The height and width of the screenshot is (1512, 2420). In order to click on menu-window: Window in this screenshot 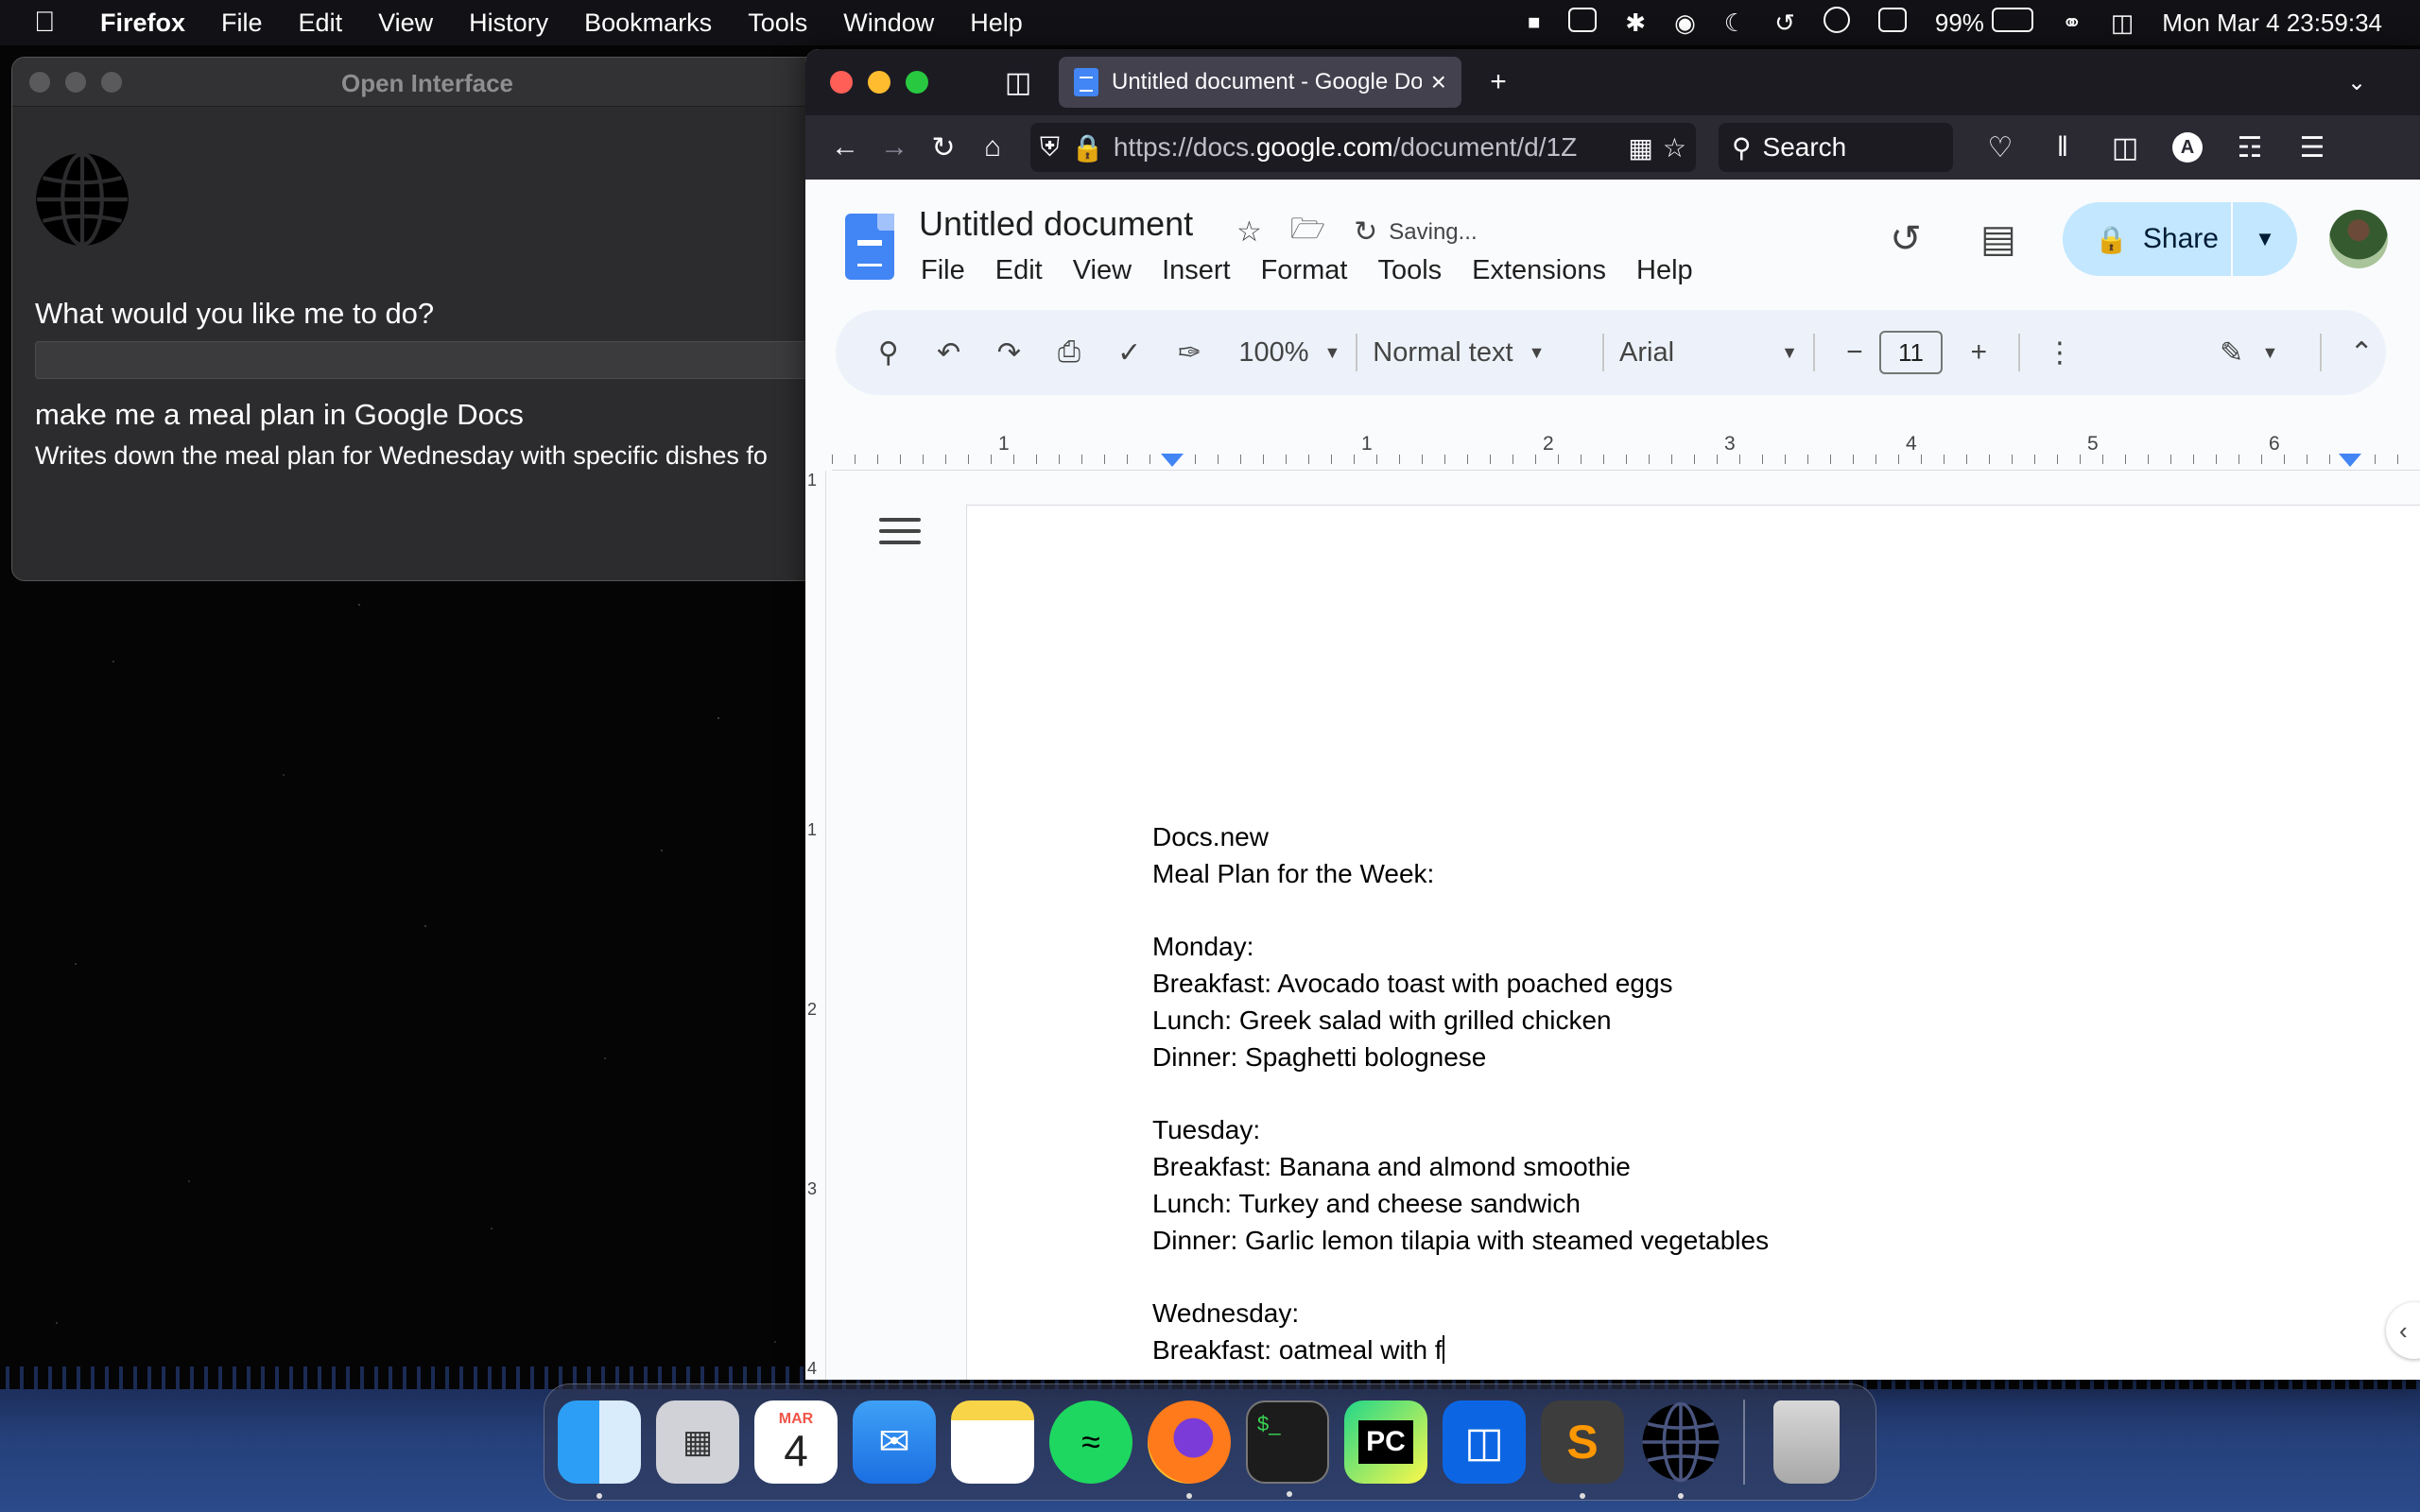, I will do `click(888, 23)`.